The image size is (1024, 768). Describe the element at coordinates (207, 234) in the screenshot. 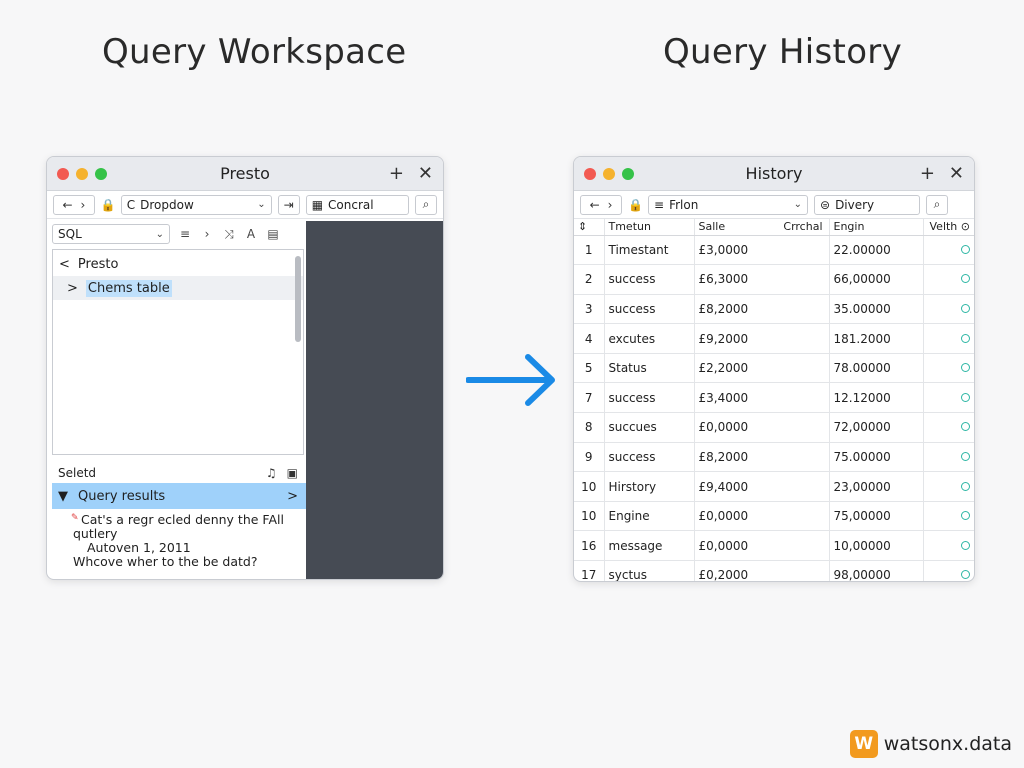

I see `chevron-right-icon: ›` at that location.